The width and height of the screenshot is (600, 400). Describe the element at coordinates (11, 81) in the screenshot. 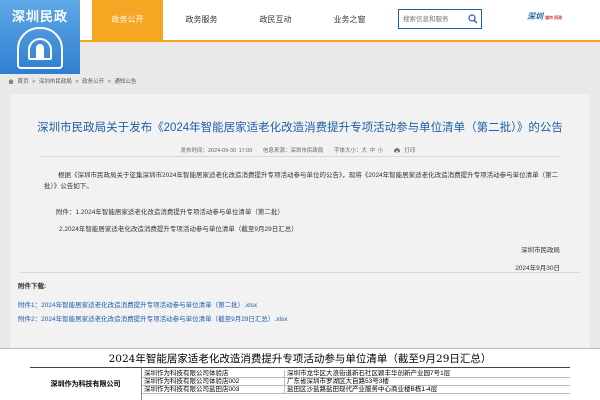

I see `home-icon` at that location.